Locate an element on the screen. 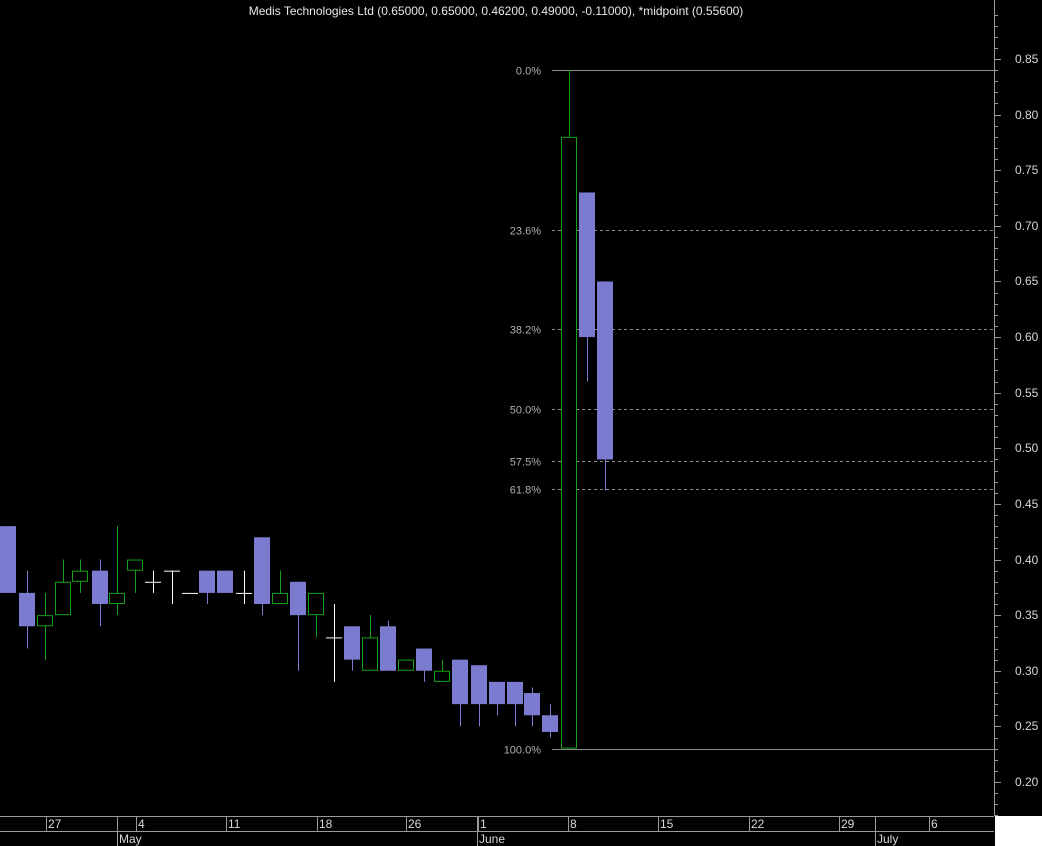 Image resolution: width=1042 pixels, height=846 pixels. month-label: June is located at coordinates (492, 839).